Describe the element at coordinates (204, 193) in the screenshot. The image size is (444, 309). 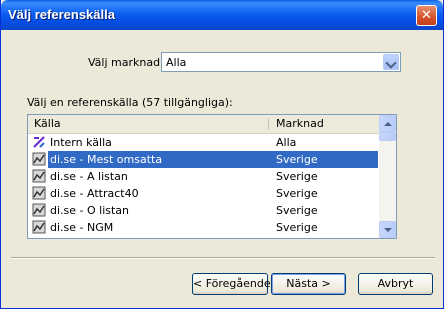
I see `list-item: di.se - Attract40 Sverige` at that location.